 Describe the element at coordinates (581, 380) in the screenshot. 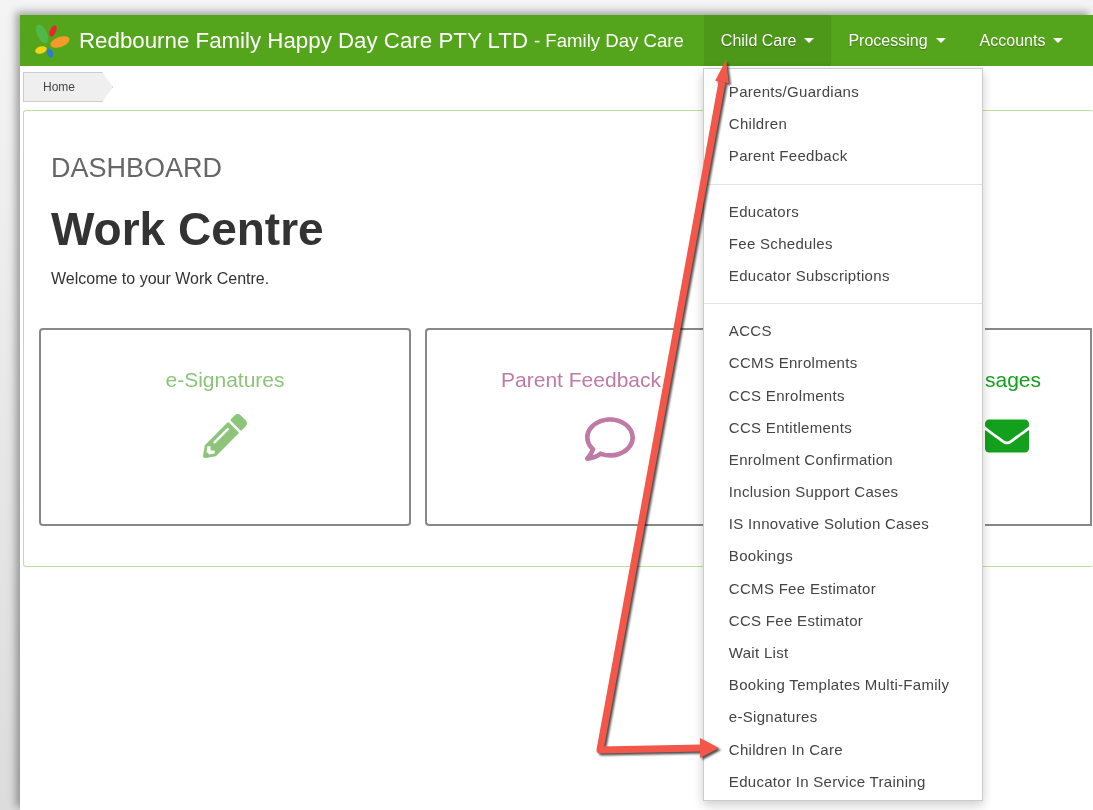

I see `tile-title: Parent Feedback` at that location.